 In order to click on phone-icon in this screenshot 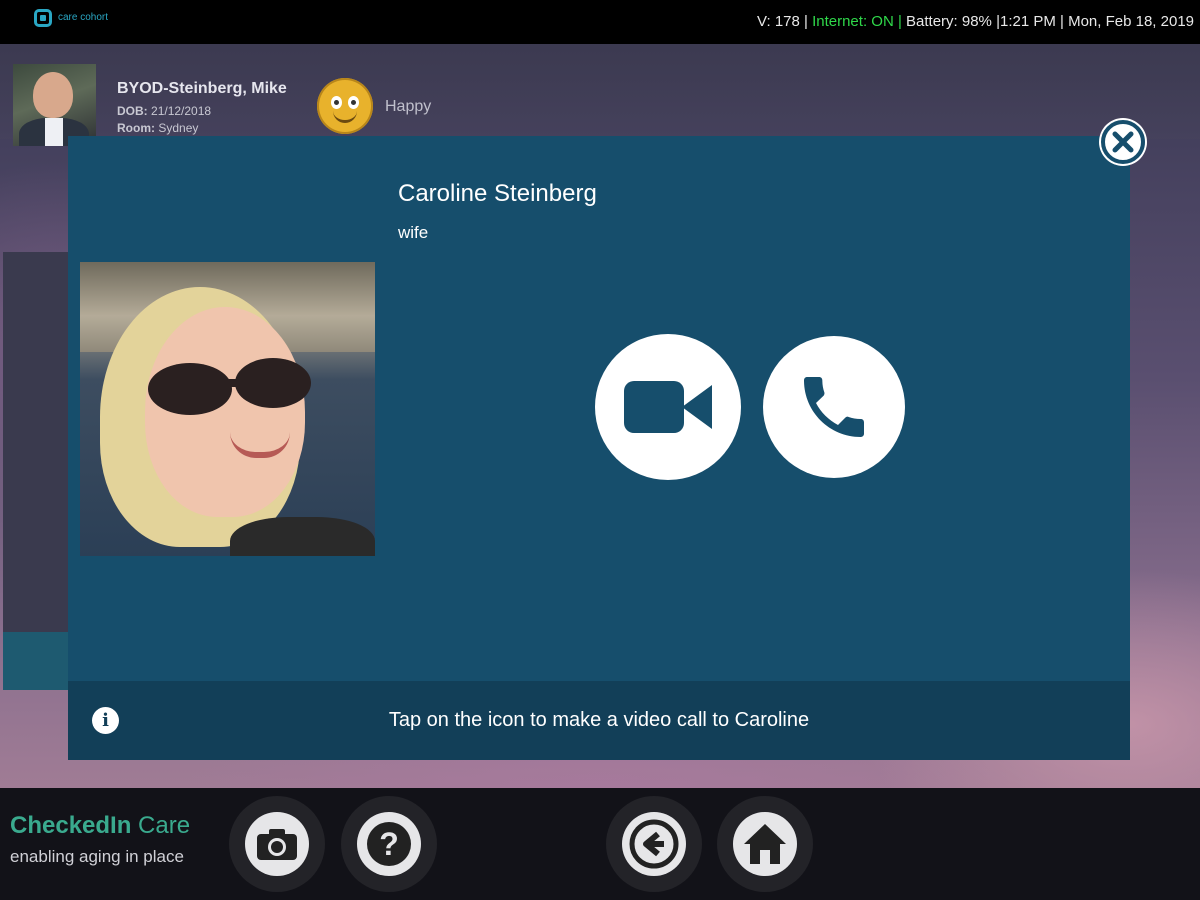, I will do `click(834, 407)`.